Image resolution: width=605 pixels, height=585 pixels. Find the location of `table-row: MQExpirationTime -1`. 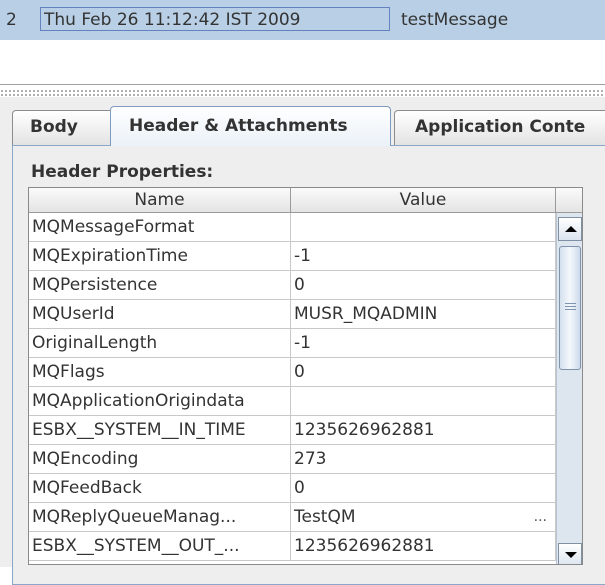

table-row: MQExpirationTime -1 is located at coordinates (292, 256).